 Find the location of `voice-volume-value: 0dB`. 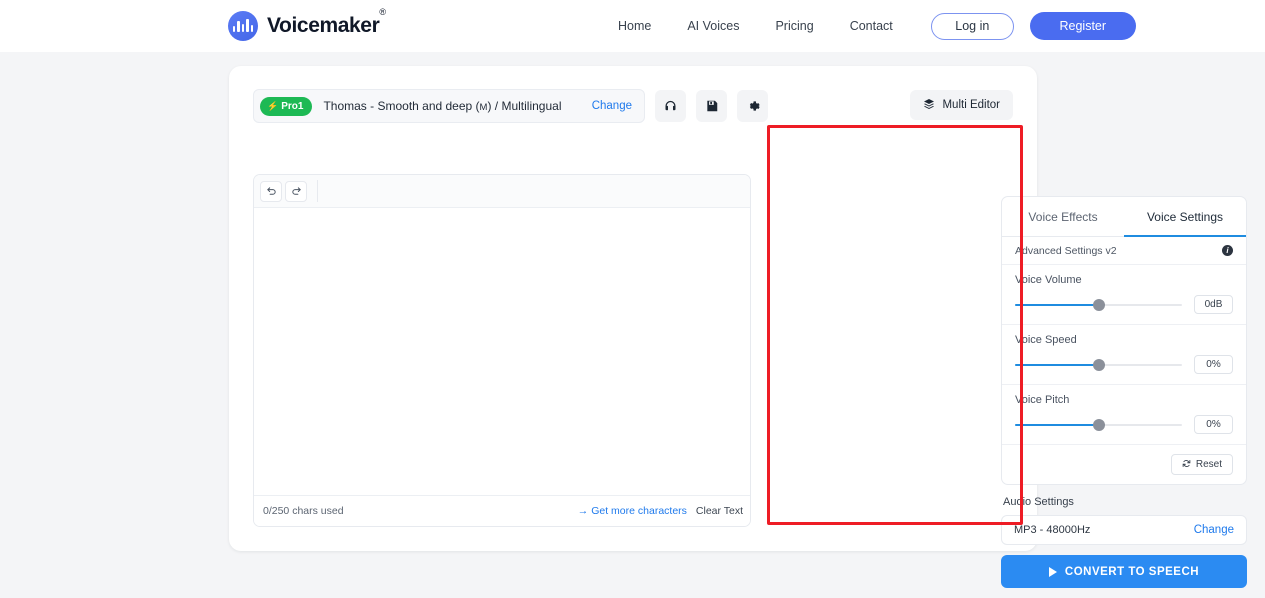

voice-volume-value: 0dB is located at coordinates (1213, 304).